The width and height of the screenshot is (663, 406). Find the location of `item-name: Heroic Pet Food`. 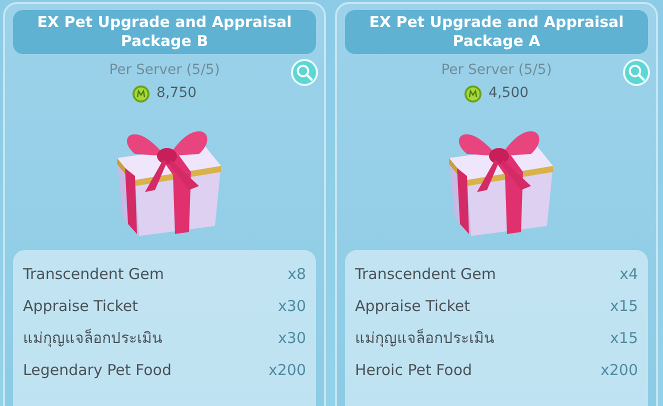

item-name: Heroic Pet Food is located at coordinates (413, 370).